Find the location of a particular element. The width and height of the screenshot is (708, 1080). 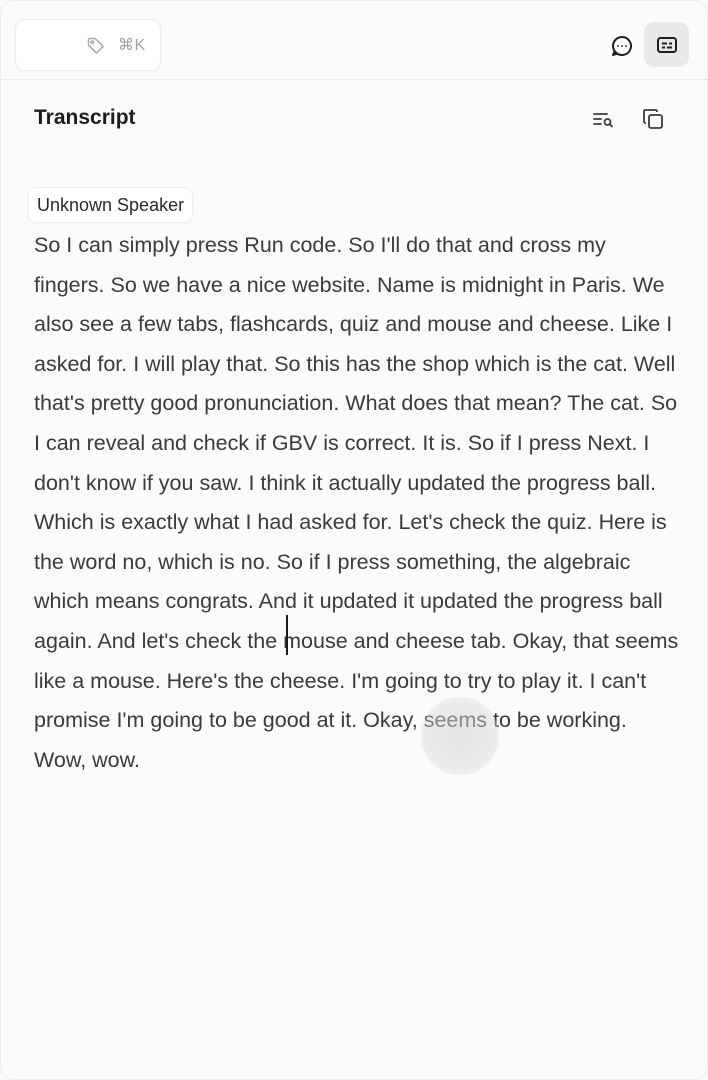

tag-shortcut-button: ⌘K is located at coordinates (88, 45).